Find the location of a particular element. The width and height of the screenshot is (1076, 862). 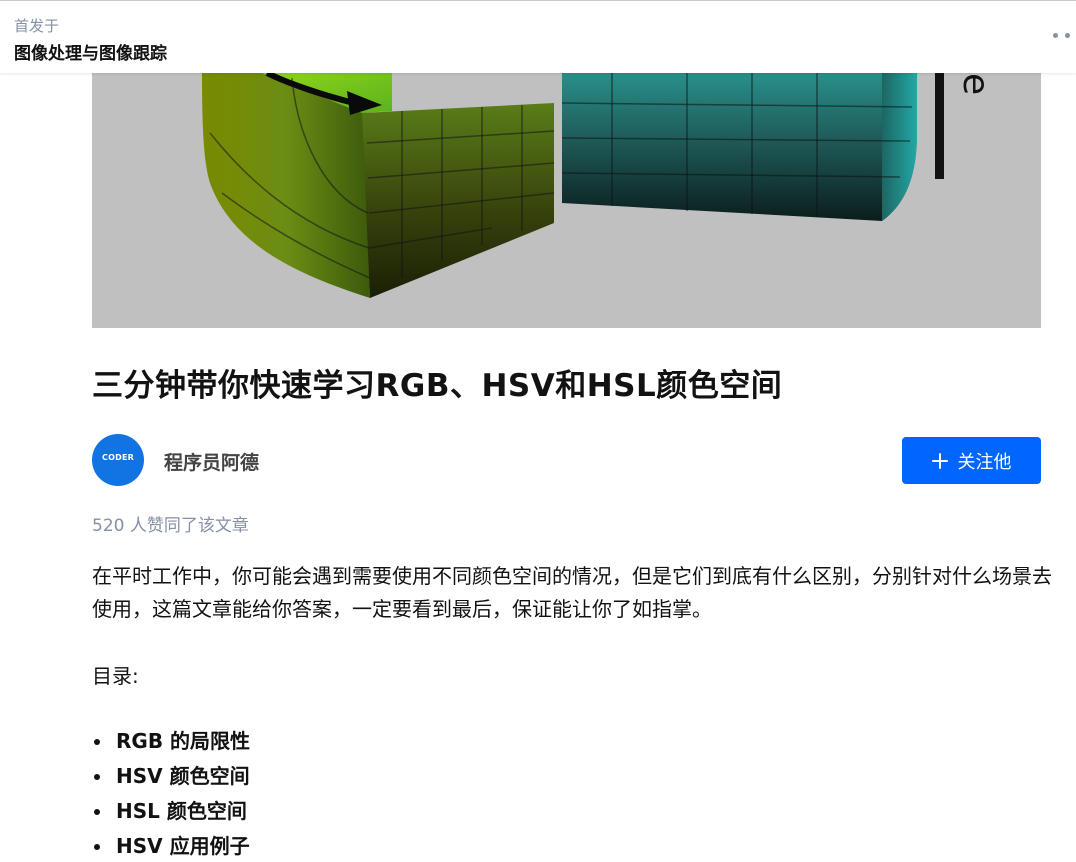

more-dots-icon is located at coordinates (1063, 35).